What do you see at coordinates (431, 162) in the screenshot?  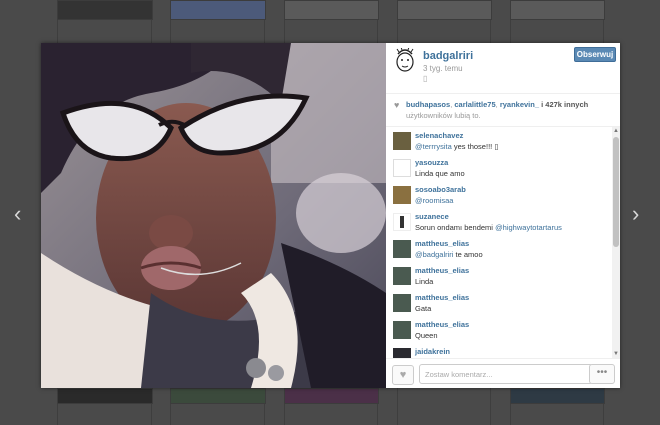 I see `comment-username: yasouzza` at bounding box center [431, 162].